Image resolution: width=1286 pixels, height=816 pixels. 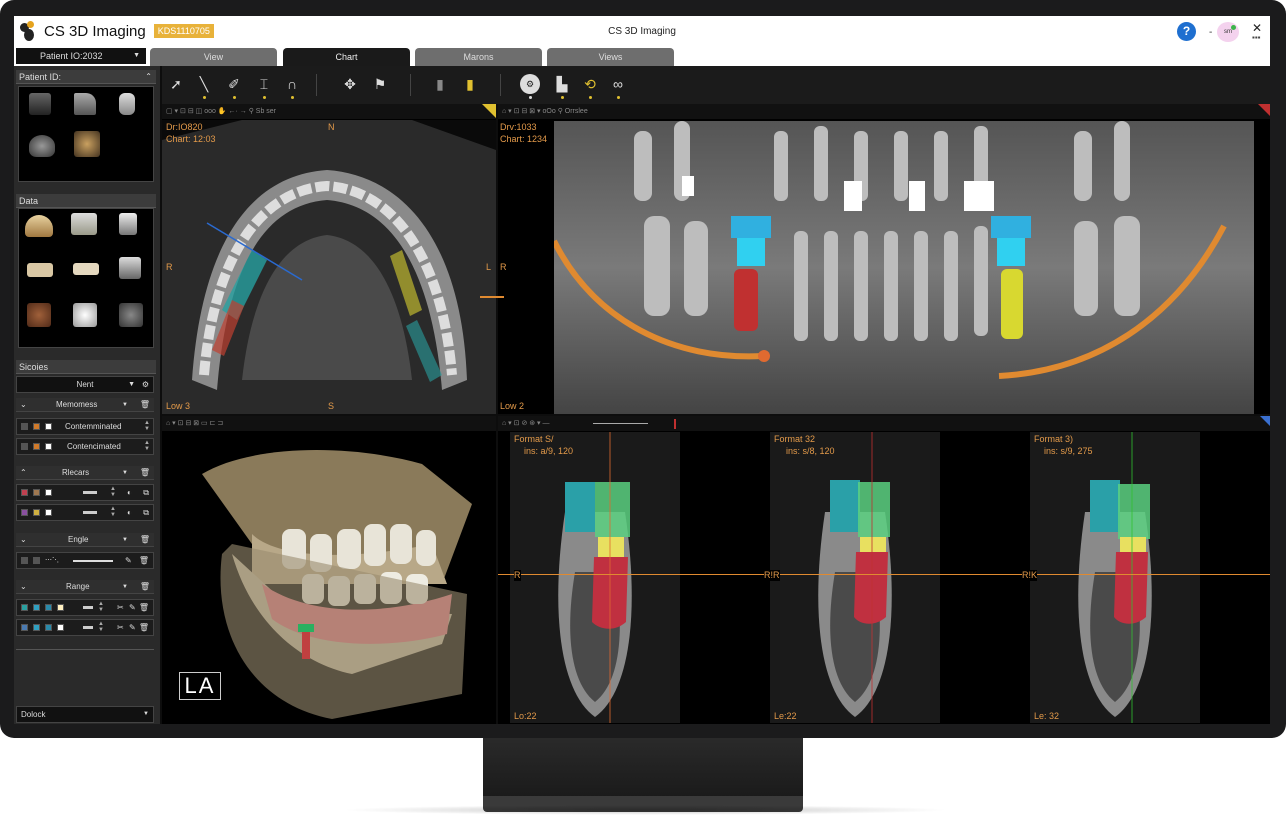 I want to click on group-header: ⌄ Memomess ▼ 🗑, so click(x=85, y=405).